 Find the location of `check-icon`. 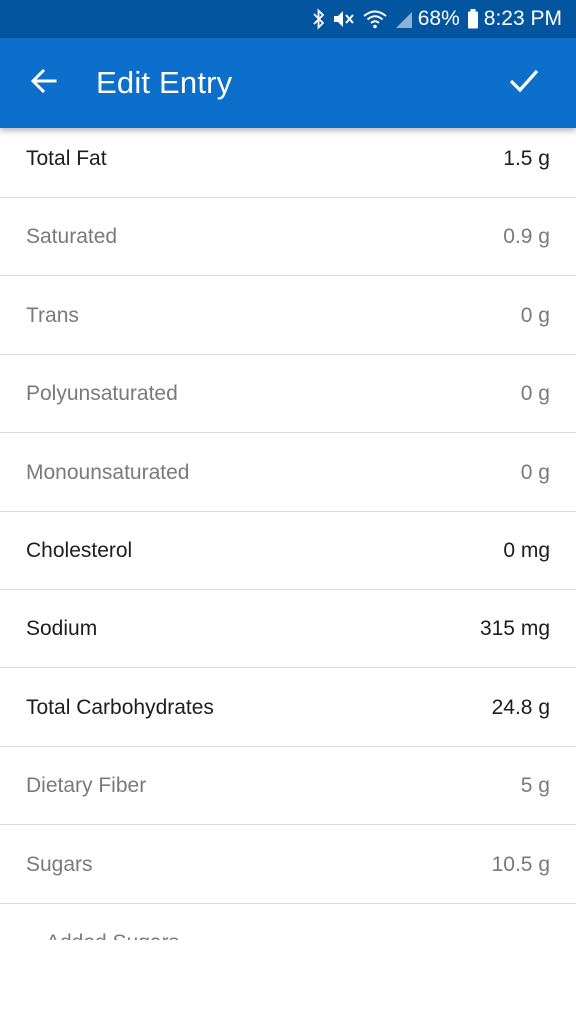

check-icon is located at coordinates (524, 83).